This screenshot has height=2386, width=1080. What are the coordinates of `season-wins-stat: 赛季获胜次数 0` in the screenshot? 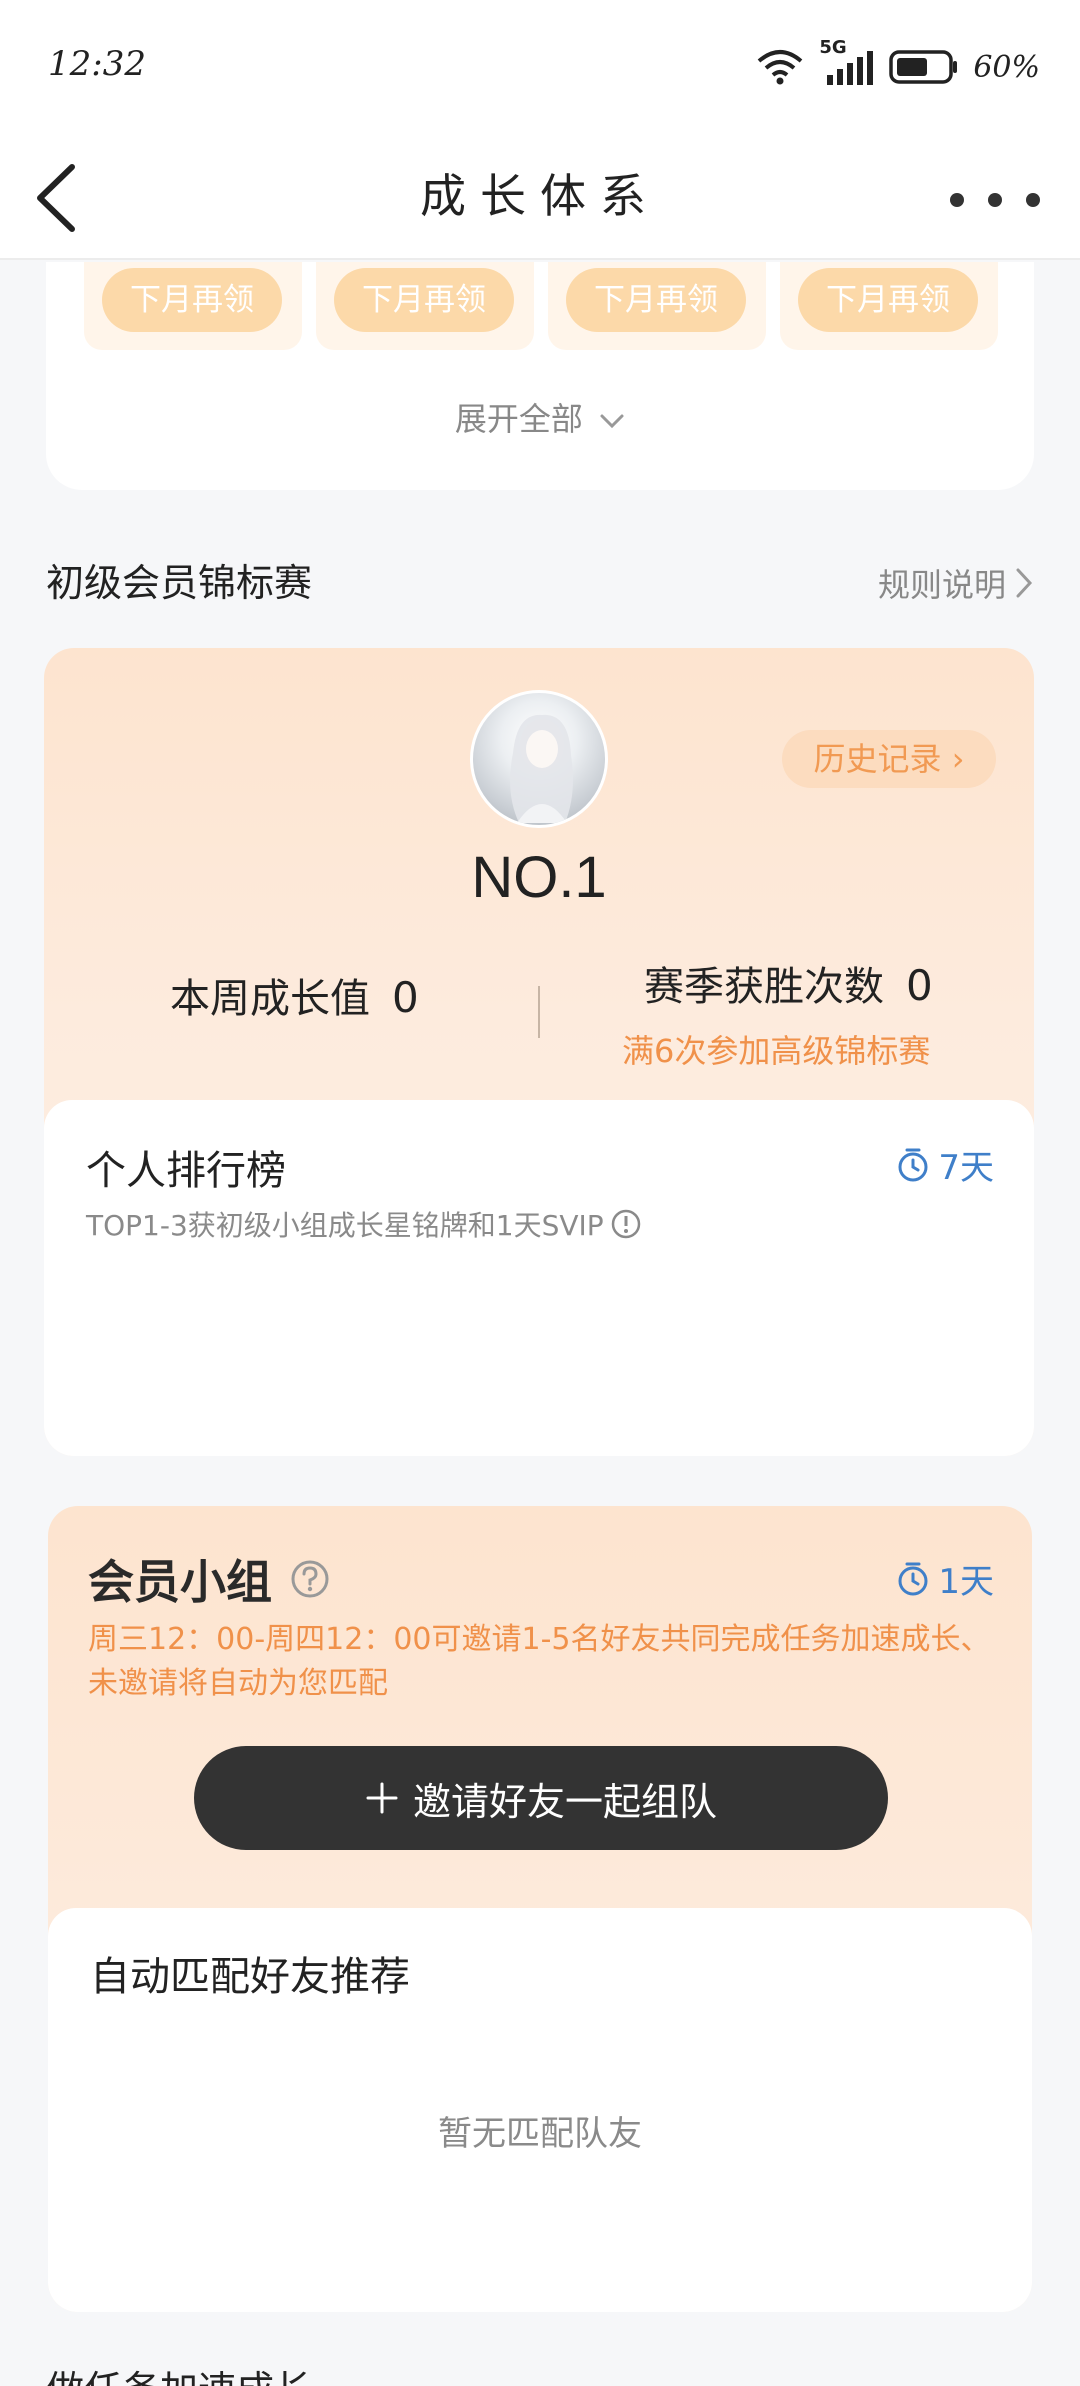 It's located at (788, 983).